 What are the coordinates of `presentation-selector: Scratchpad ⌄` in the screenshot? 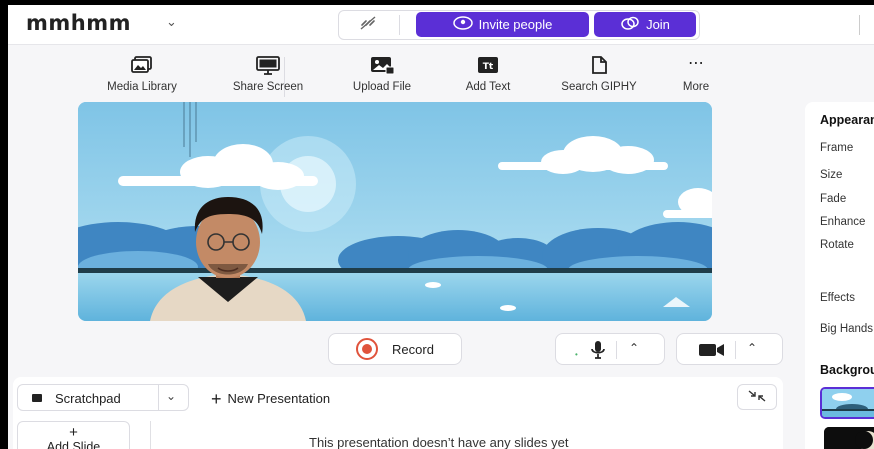 It's located at (103, 397).